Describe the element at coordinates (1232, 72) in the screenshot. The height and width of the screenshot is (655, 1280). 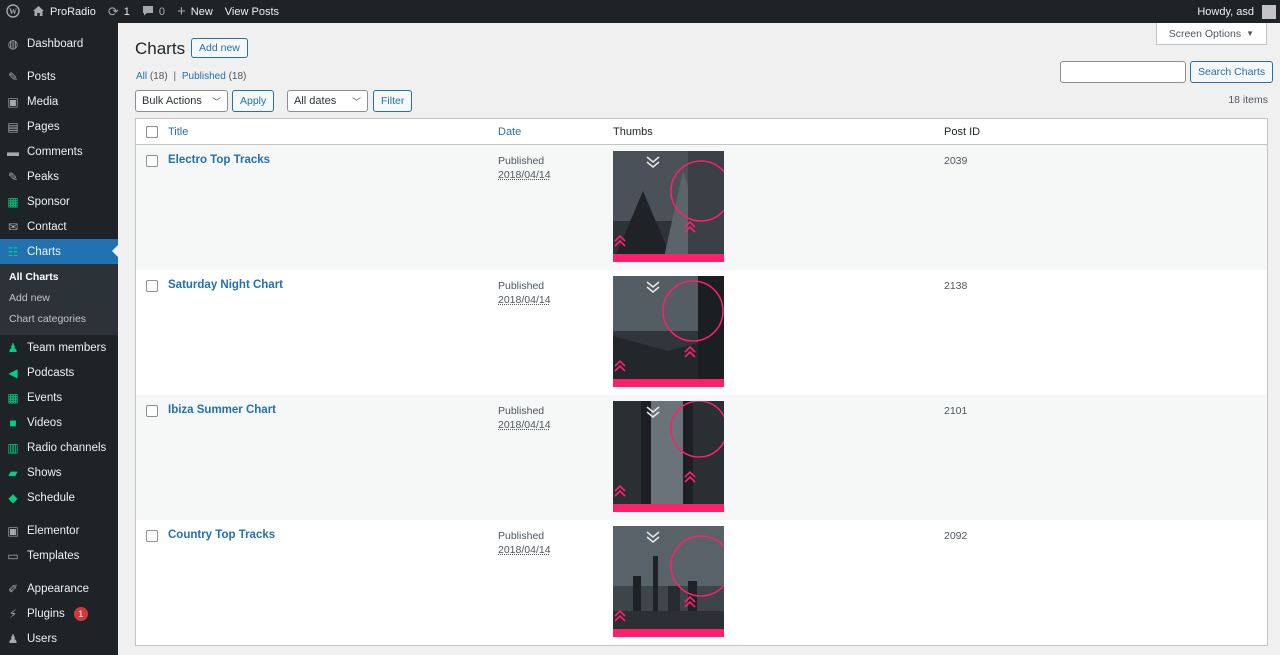
I see `search-charts-button: Search Charts` at that location.